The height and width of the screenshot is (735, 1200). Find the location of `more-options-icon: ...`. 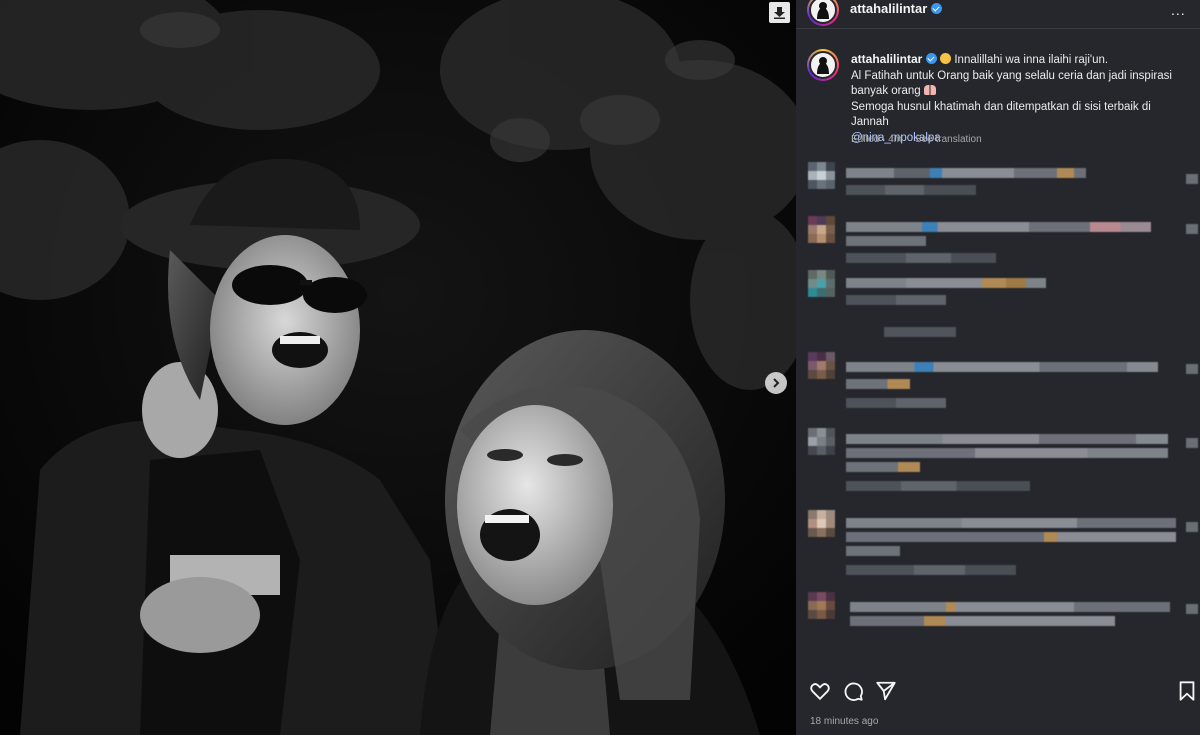

more-options-icon: ... is located at coordinates (1178, 10).